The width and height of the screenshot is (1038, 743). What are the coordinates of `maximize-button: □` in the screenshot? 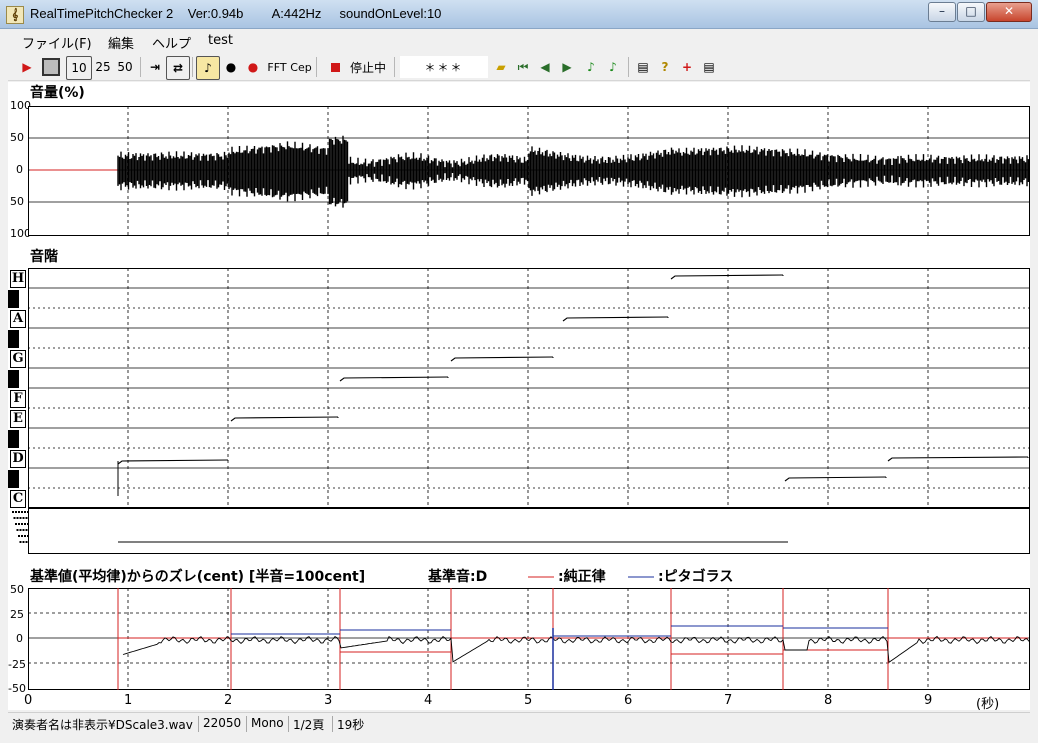 It's located at (971, 12).